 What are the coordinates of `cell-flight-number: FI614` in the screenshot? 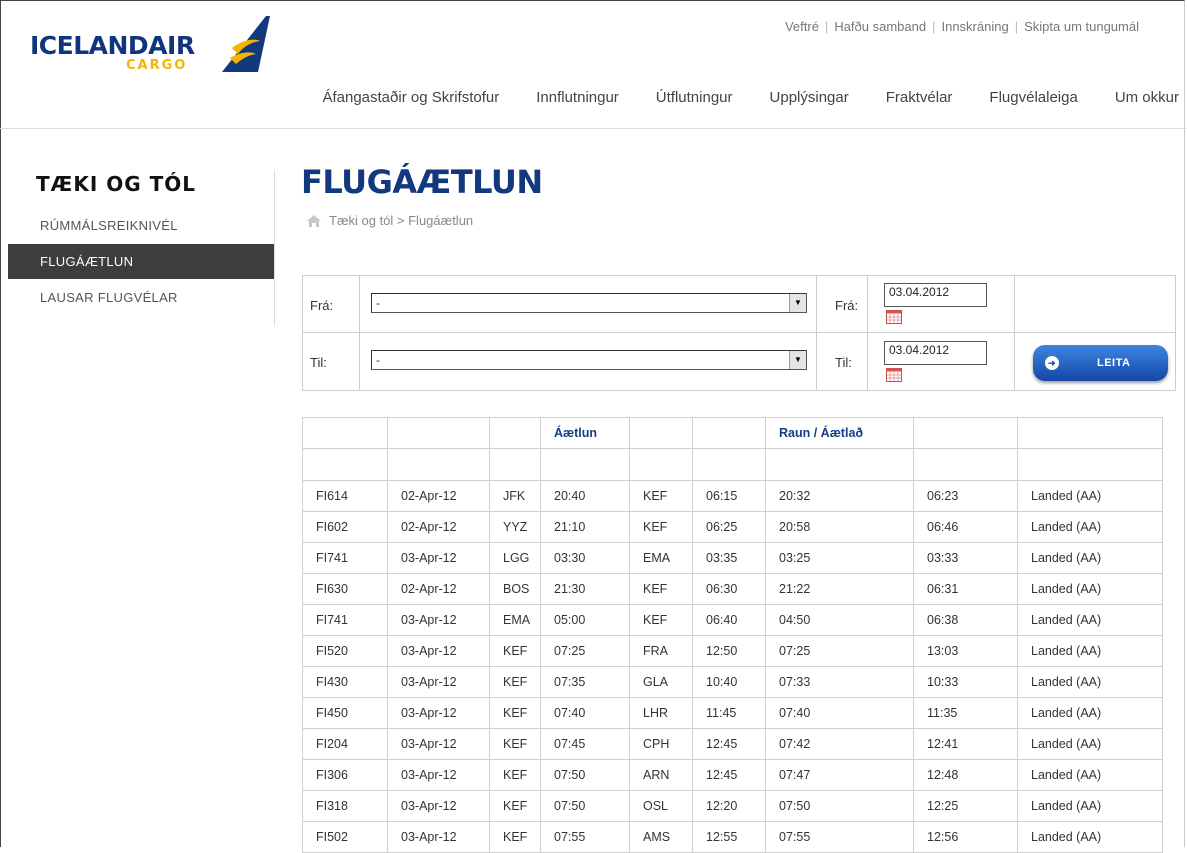 It's located at (345, 496).